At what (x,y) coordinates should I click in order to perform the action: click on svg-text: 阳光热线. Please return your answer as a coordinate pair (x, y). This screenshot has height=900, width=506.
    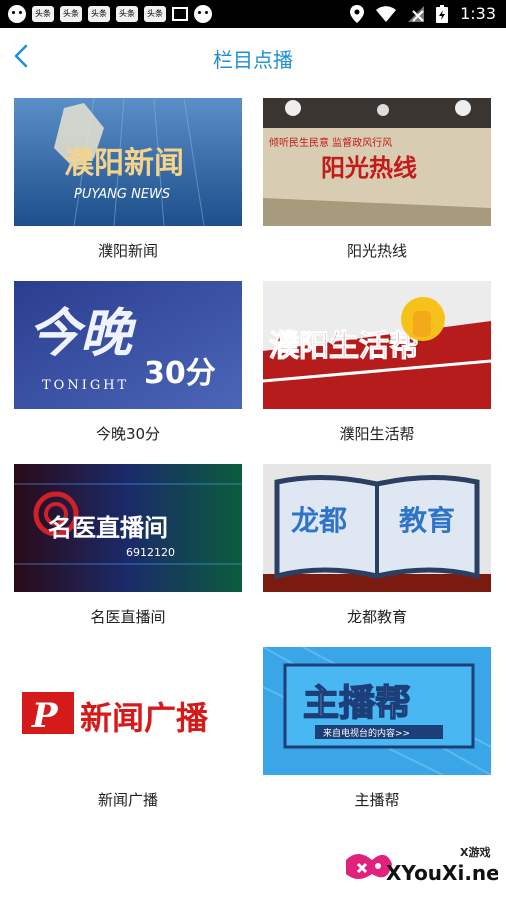
    Looking at the image, I should click on (369, 168).